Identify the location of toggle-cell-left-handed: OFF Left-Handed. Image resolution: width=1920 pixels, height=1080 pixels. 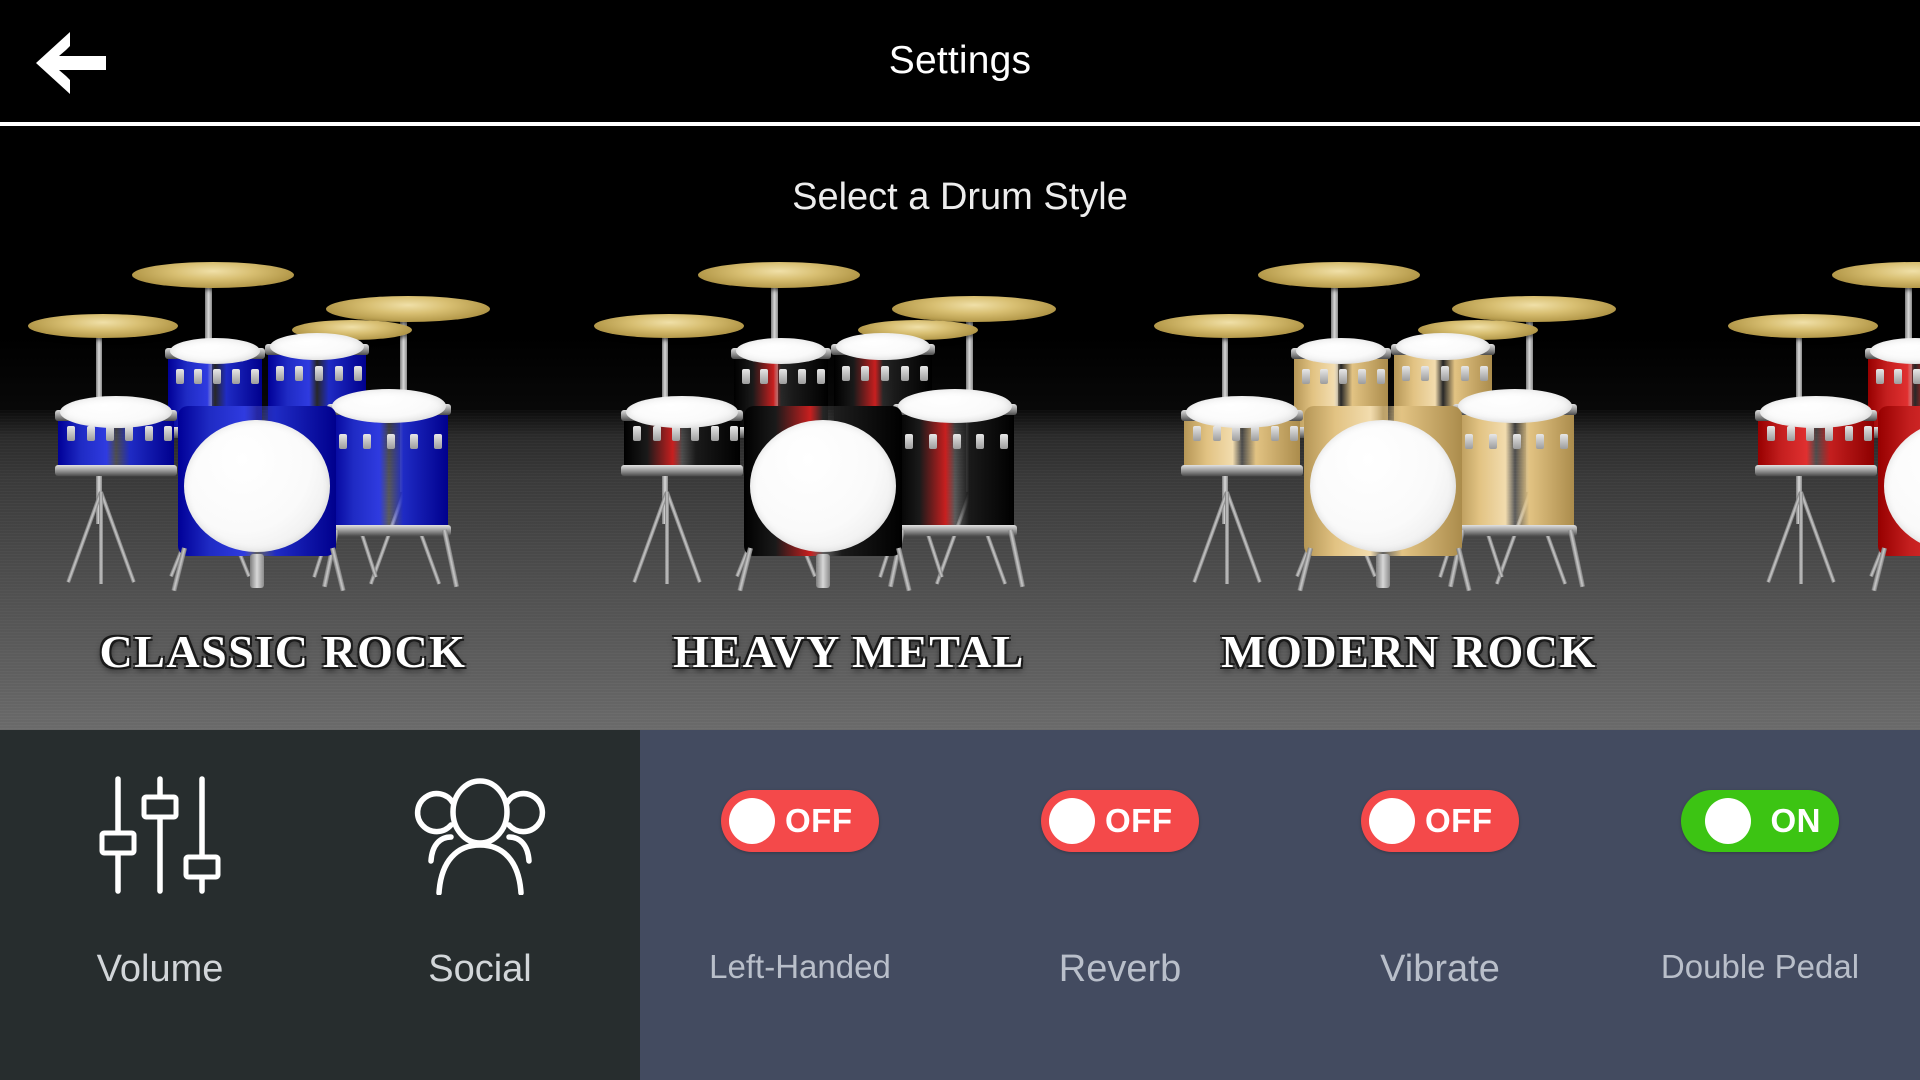
(800, 905).